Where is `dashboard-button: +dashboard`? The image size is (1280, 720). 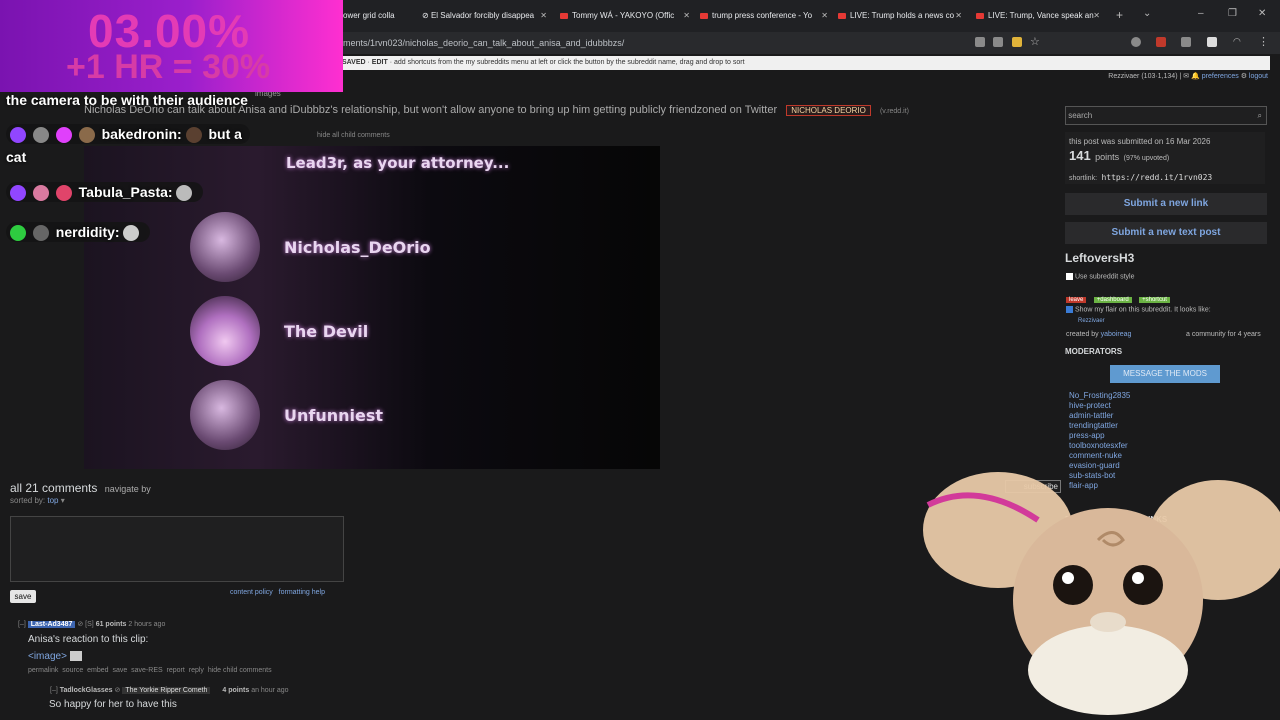
dashboard-button: +dashboard is located at coordinates (1112, 300).